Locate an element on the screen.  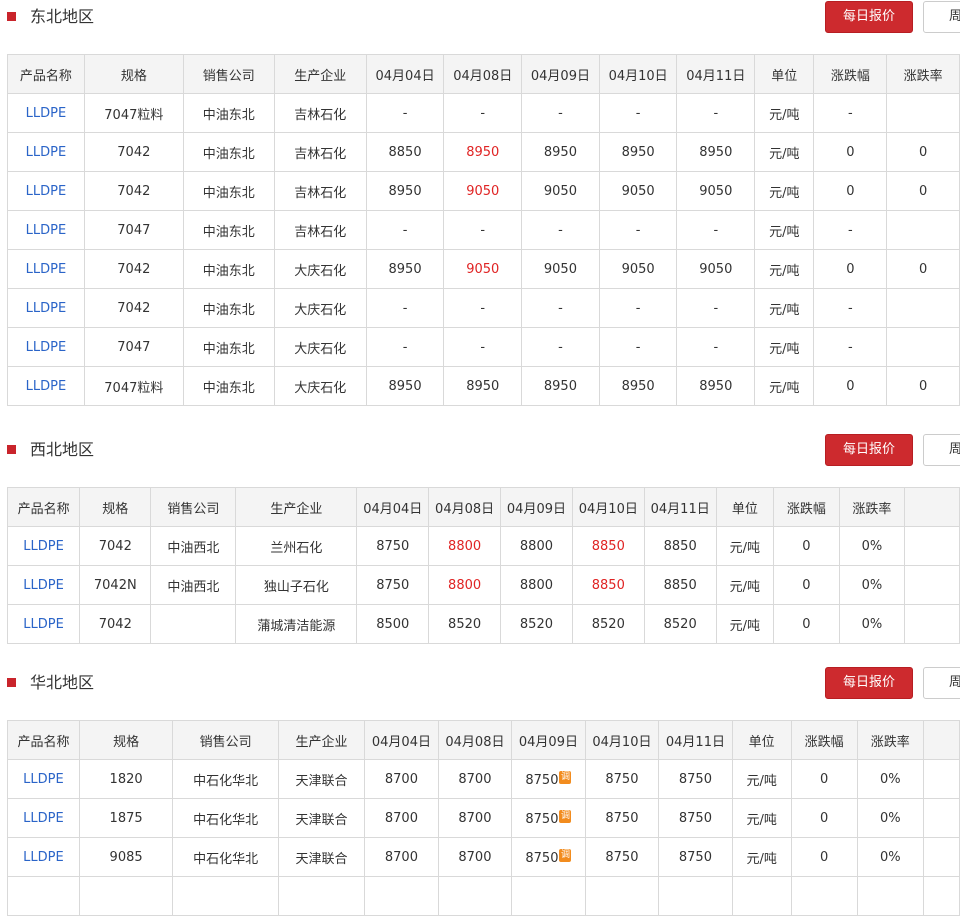
table-cell: 7042 is located at coordinates (133, 269).